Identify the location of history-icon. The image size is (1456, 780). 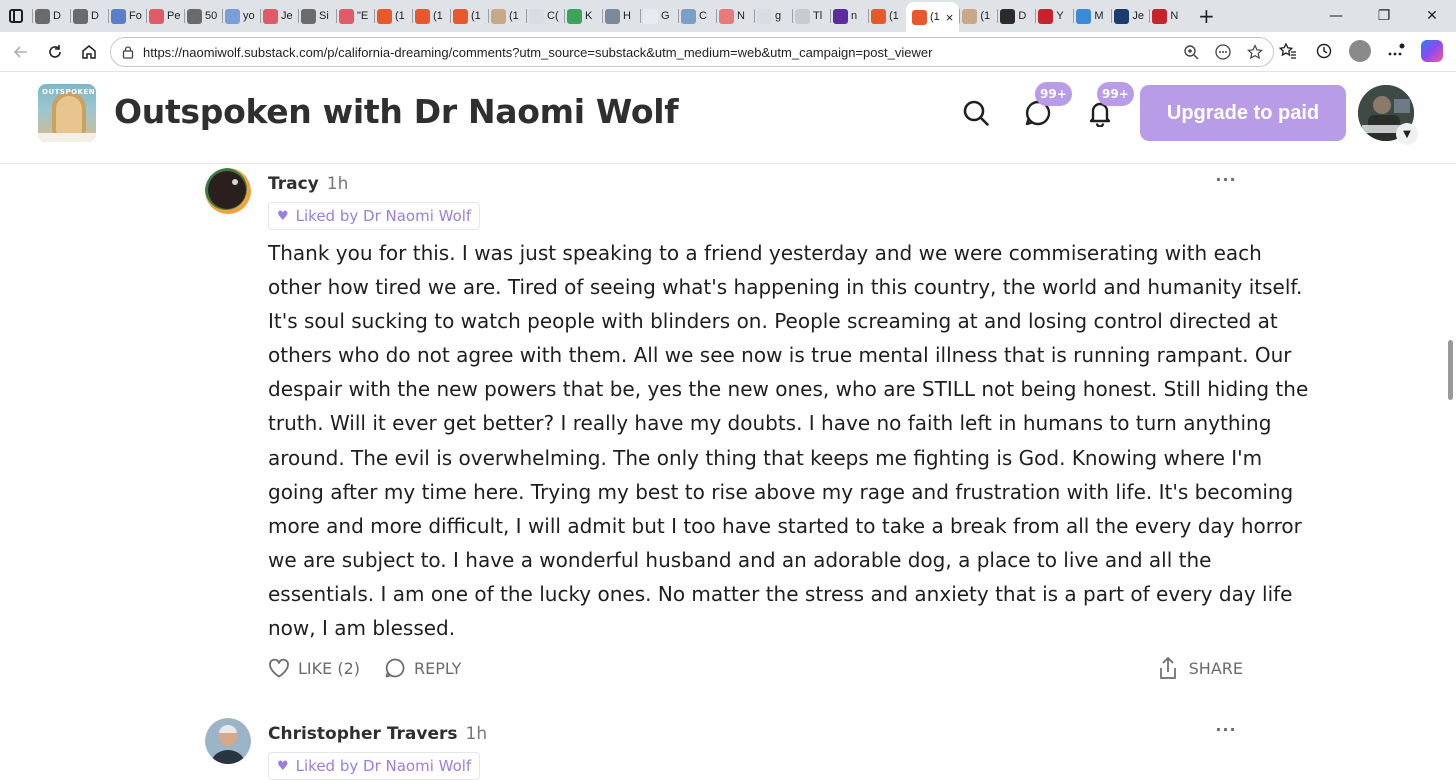
(1324, 51).